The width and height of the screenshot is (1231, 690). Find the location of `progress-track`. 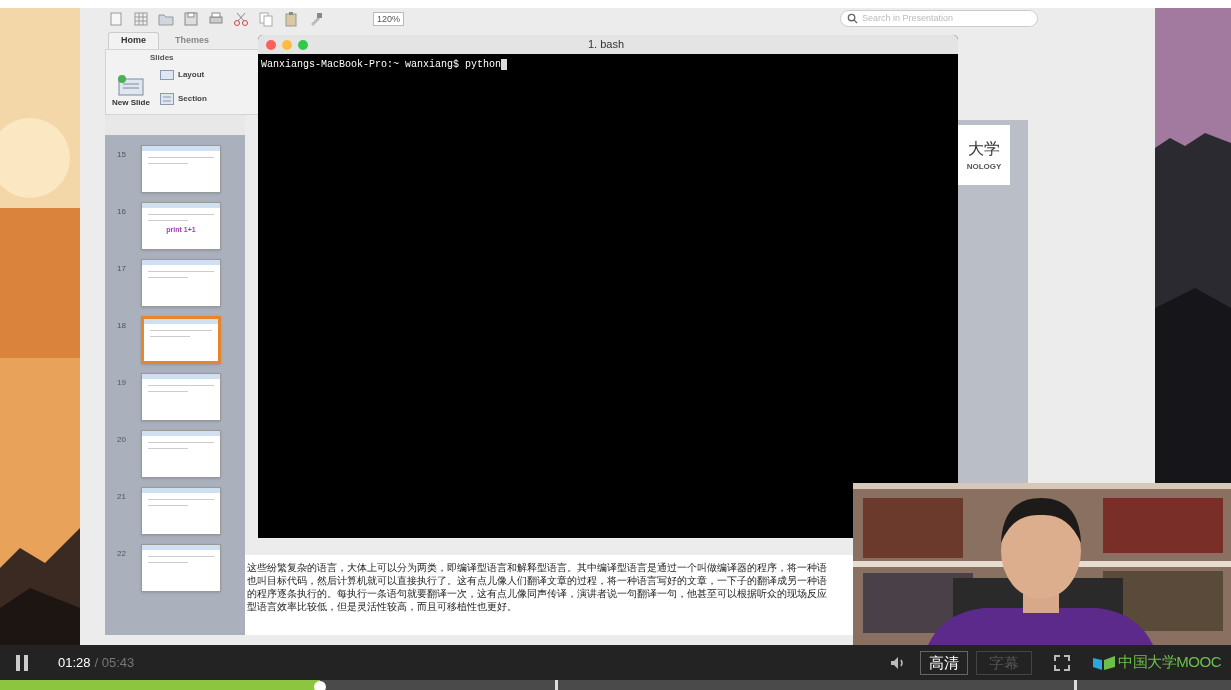

progress-track is located at coordinates (615, 685).